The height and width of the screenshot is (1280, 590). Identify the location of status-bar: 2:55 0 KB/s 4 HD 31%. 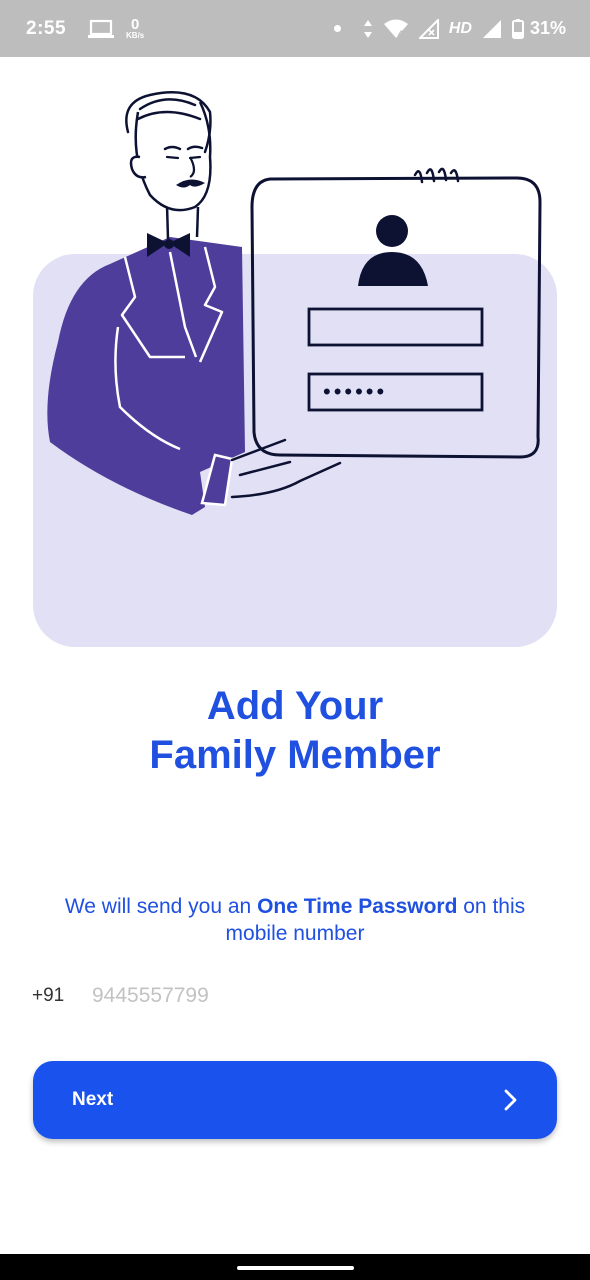
(295, 28).